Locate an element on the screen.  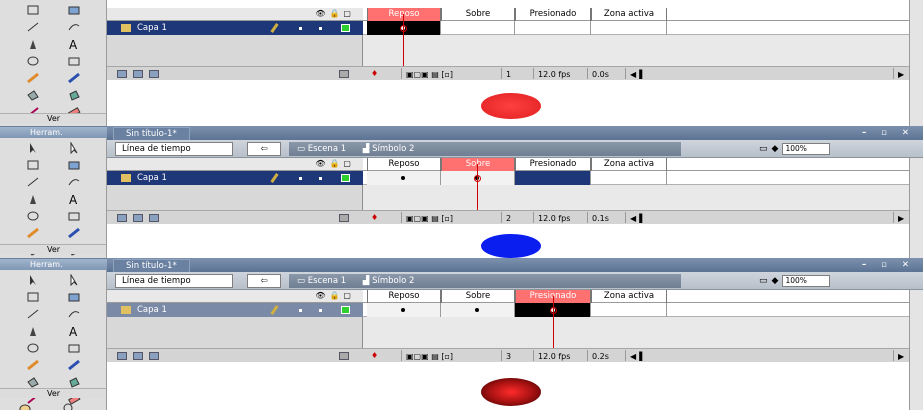
timeline-toggle-button: Línea de tiempo is located at coordinates (174, 149).